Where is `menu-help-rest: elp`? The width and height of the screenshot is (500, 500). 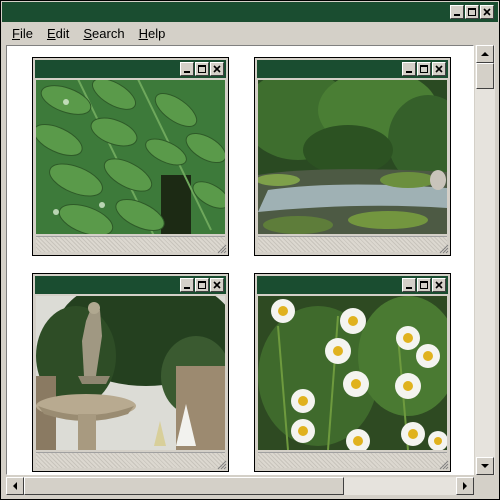
menu-help-rest: elp is located at coordinates (156, 33).